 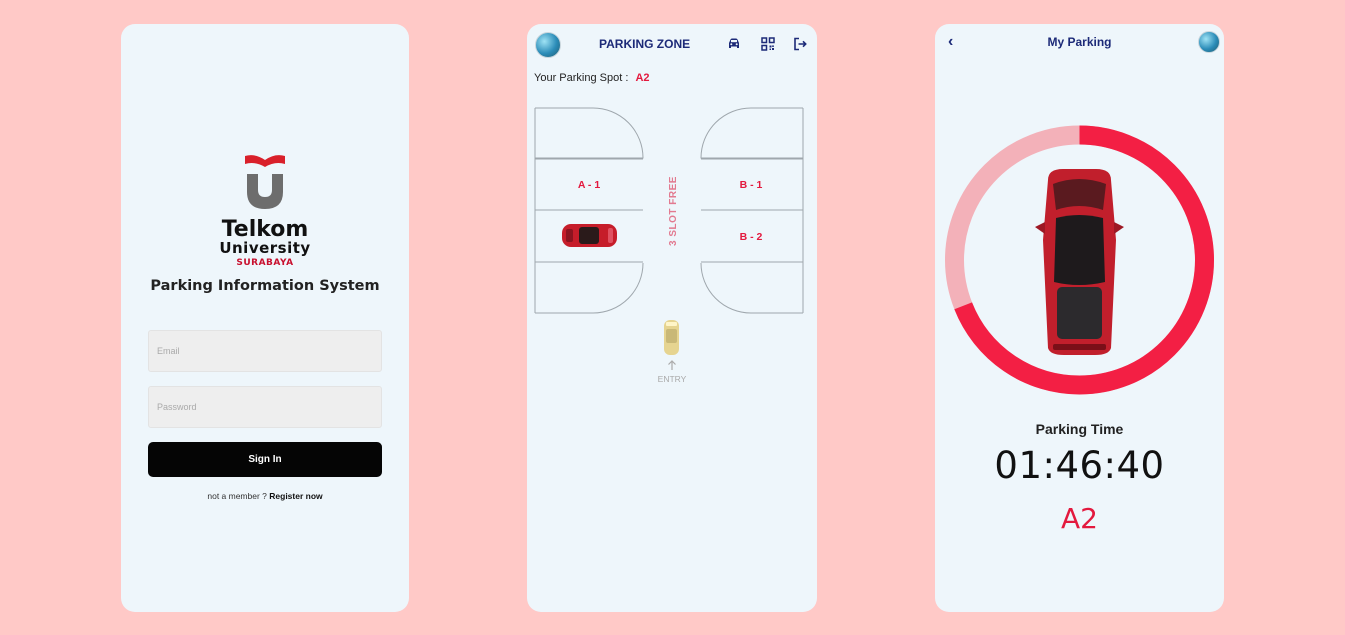 What do you see at coordinates (295, 496) in the screenshot?
I see `register-link: Register now` at bounding box center [295, 496].